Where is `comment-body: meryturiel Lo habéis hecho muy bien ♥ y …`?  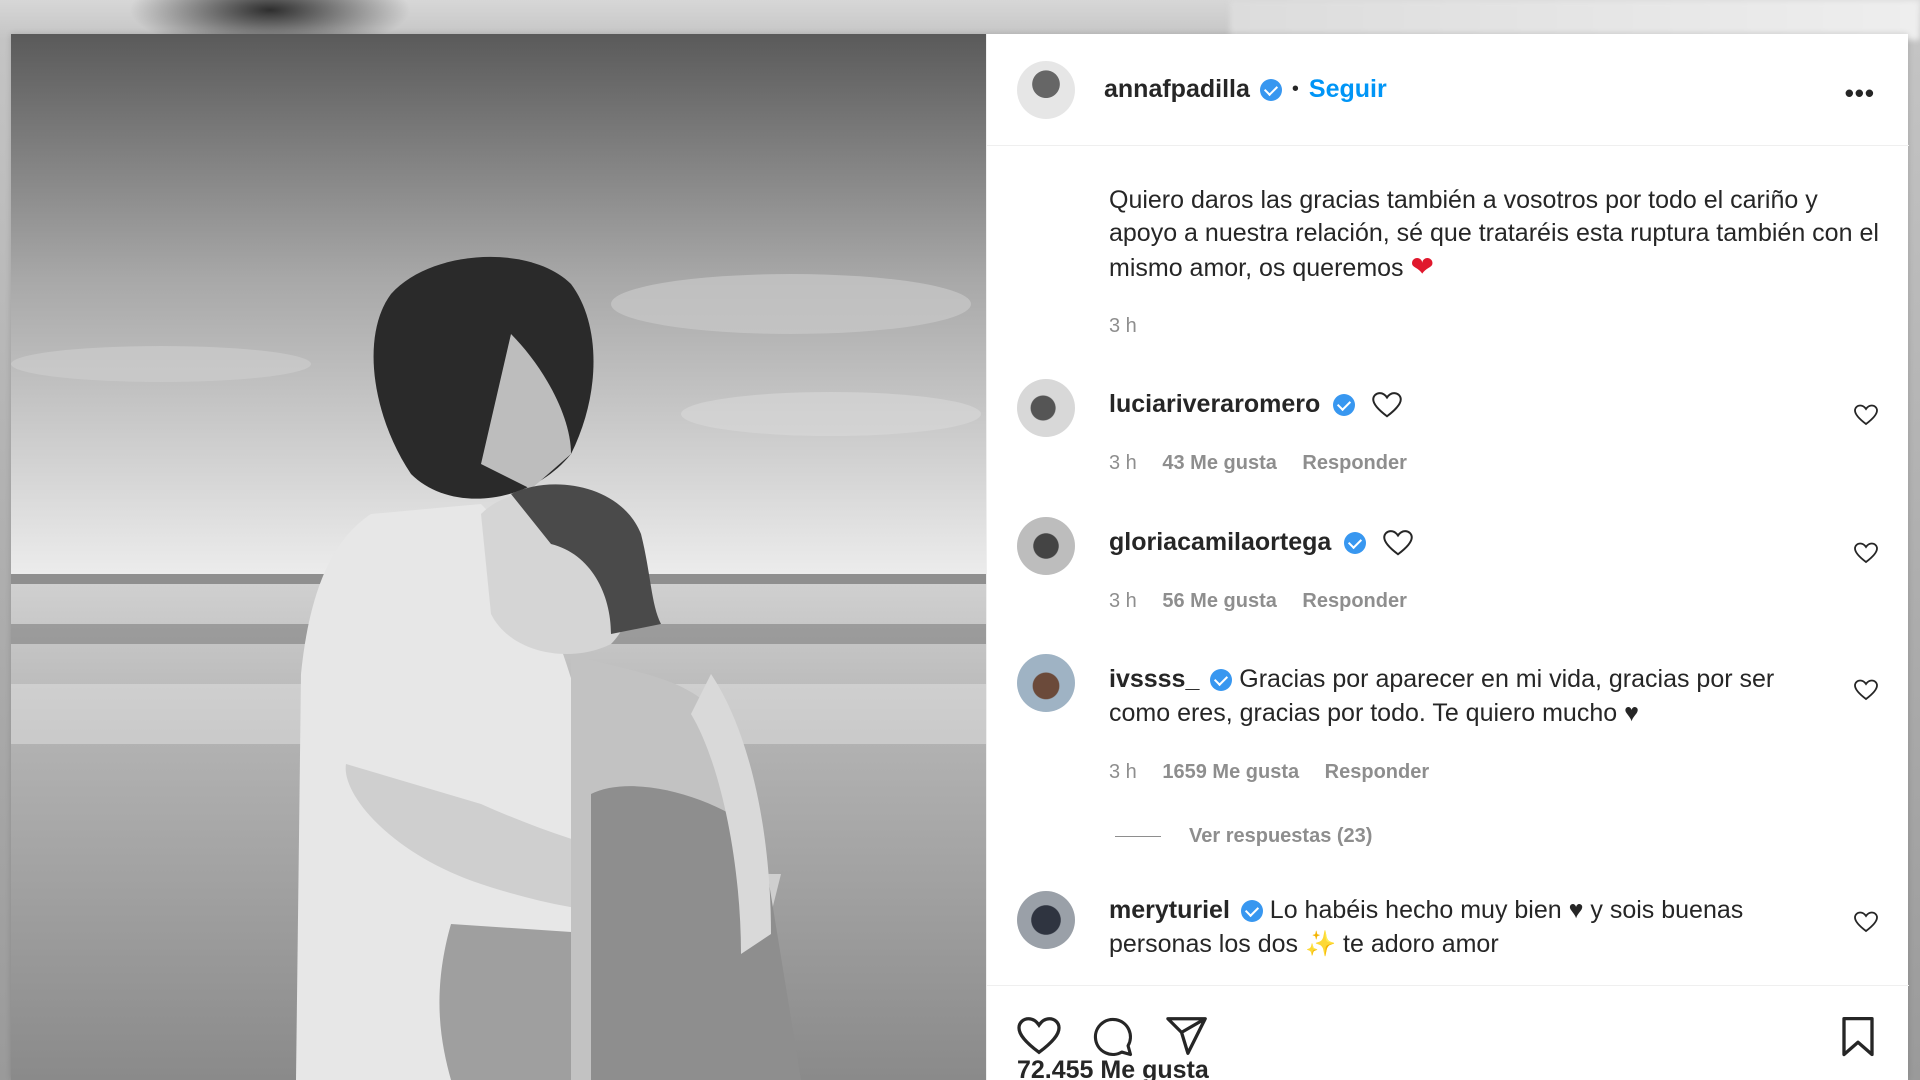
comment-body: meryturiel Lo habéis hecho muy bien ♥ y … is located at coordinates (1454, 927).